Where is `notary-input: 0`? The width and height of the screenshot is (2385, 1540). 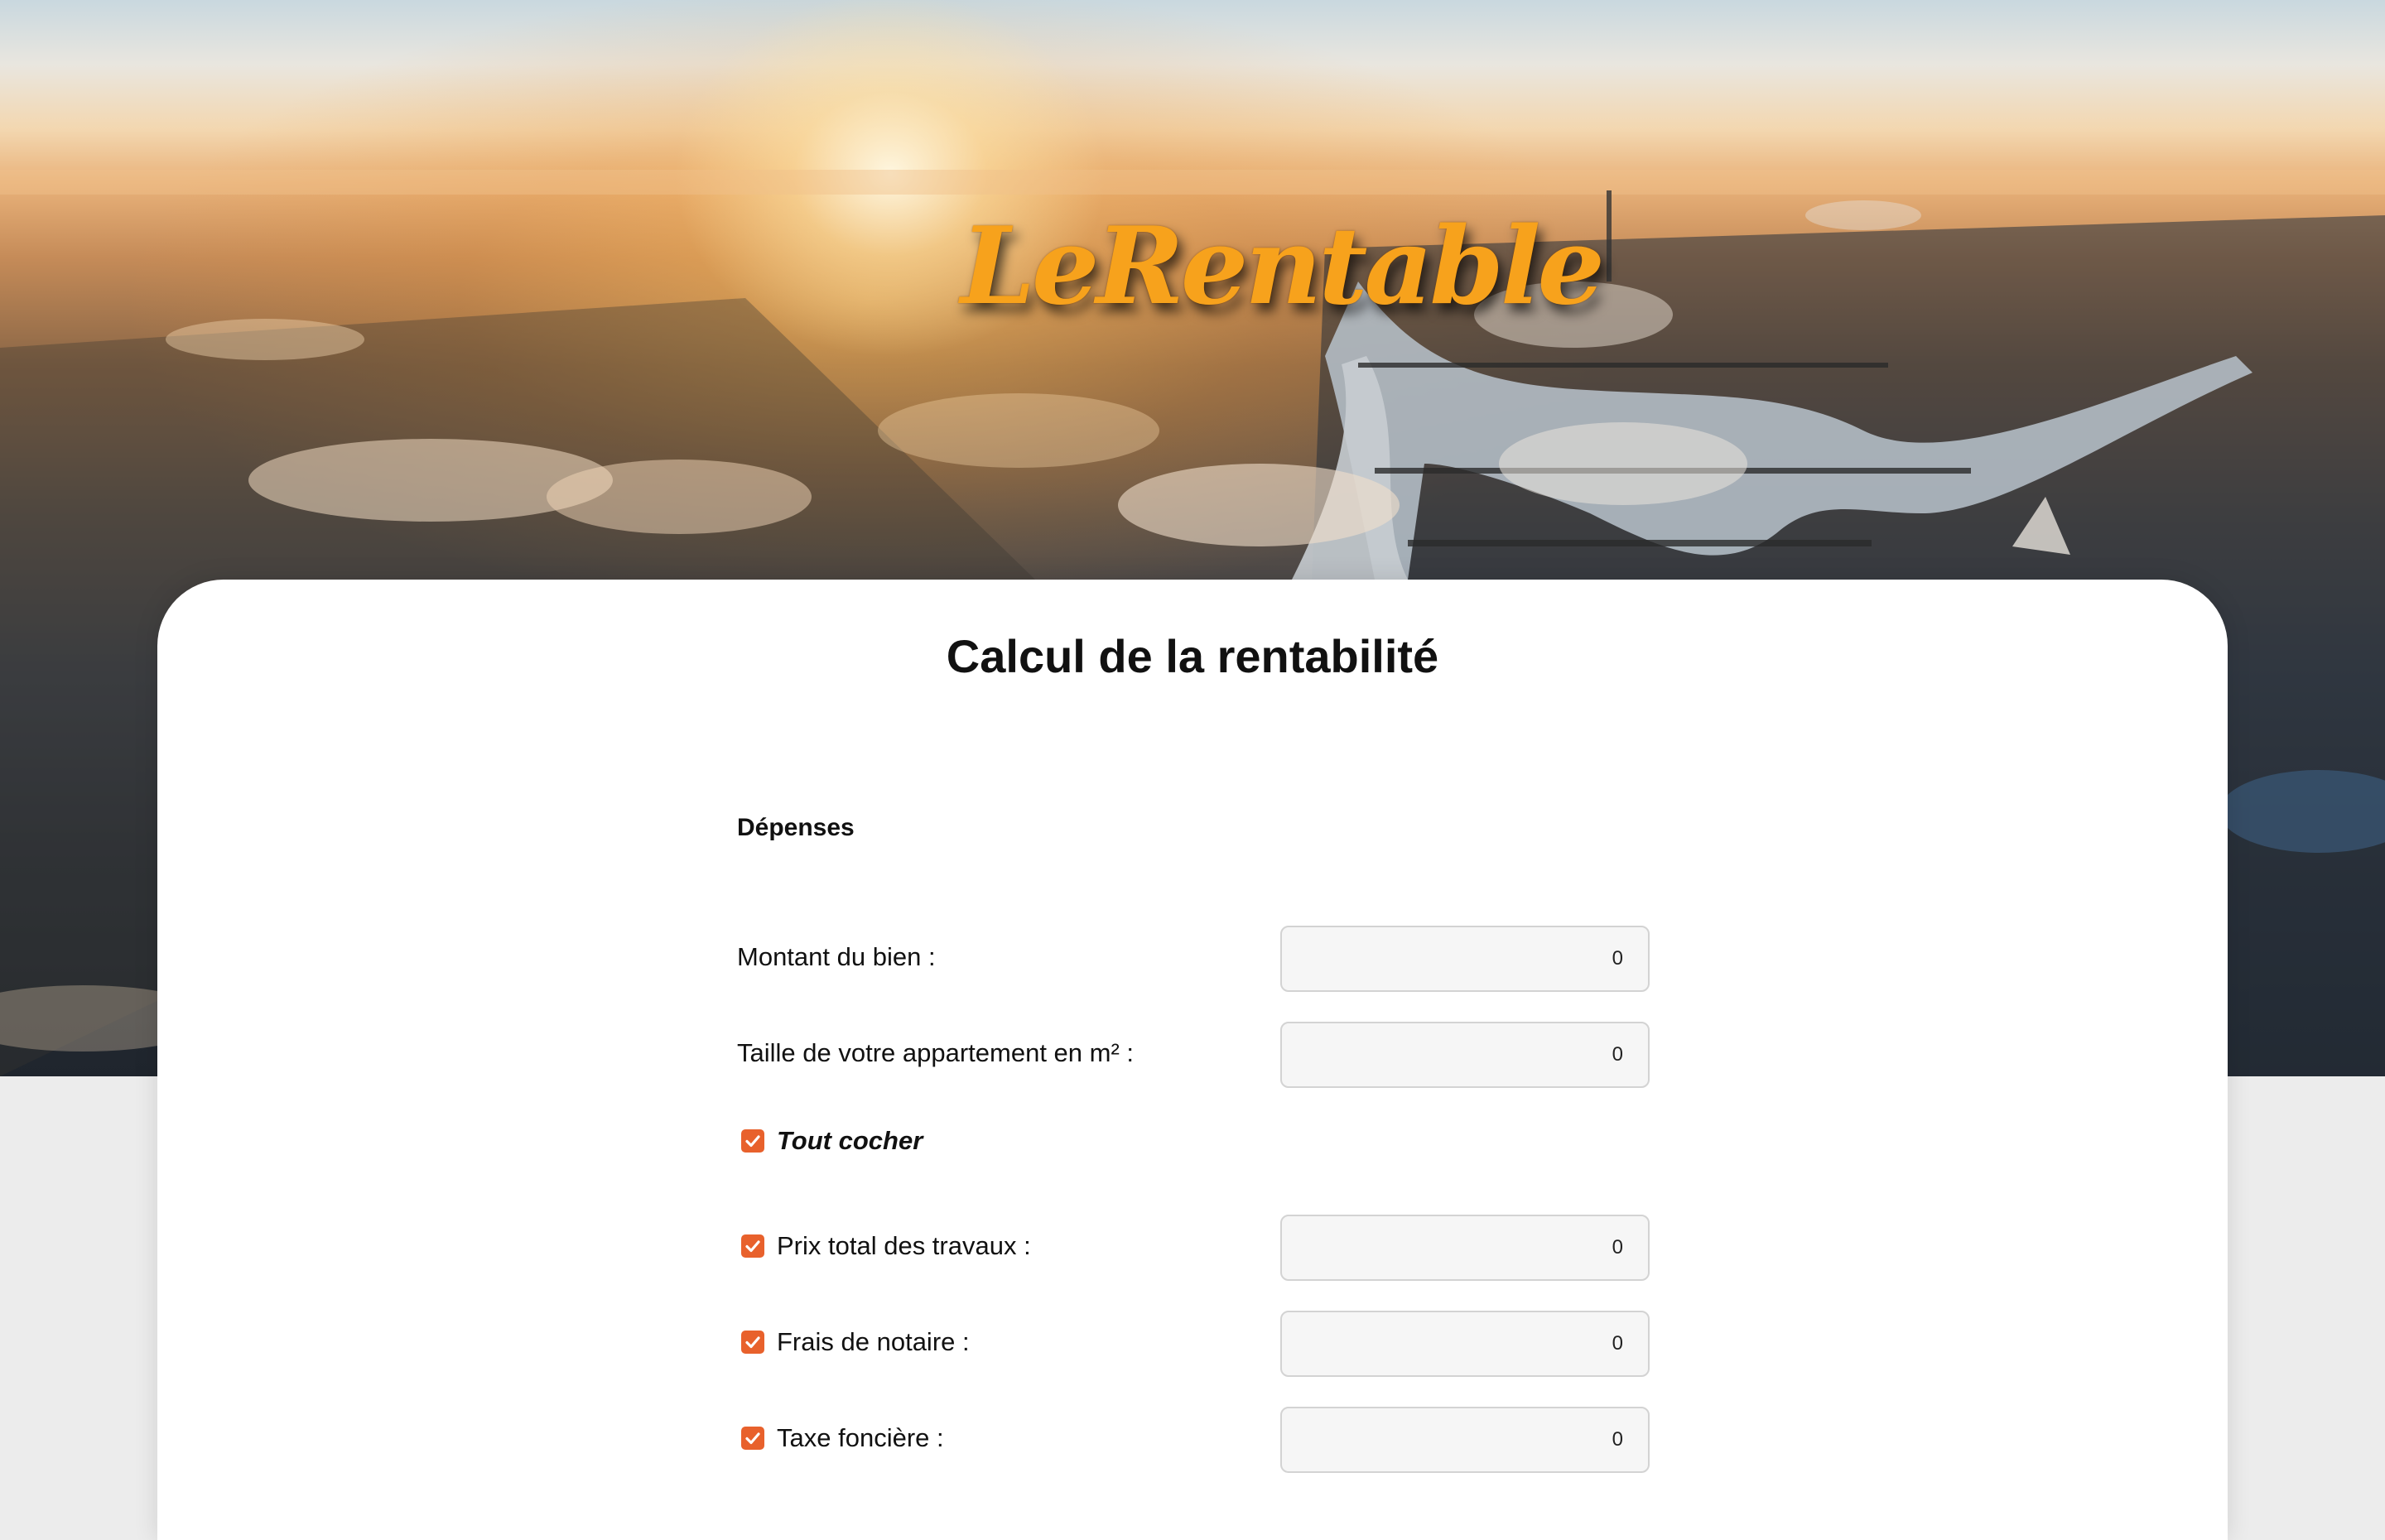
notary-input: 0 is located at coordinates (1465, 1344).